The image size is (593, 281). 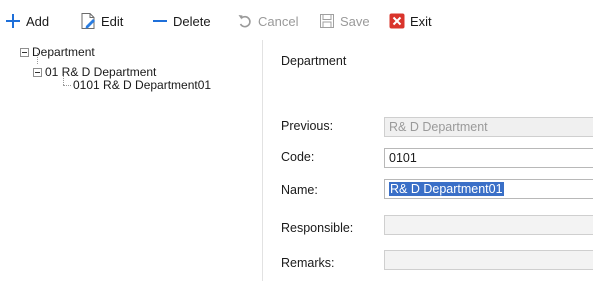 What do you see at coordinates (327, 21) in the screenshot?
I see `save-disk-icon` at bounding box center [327, 21].